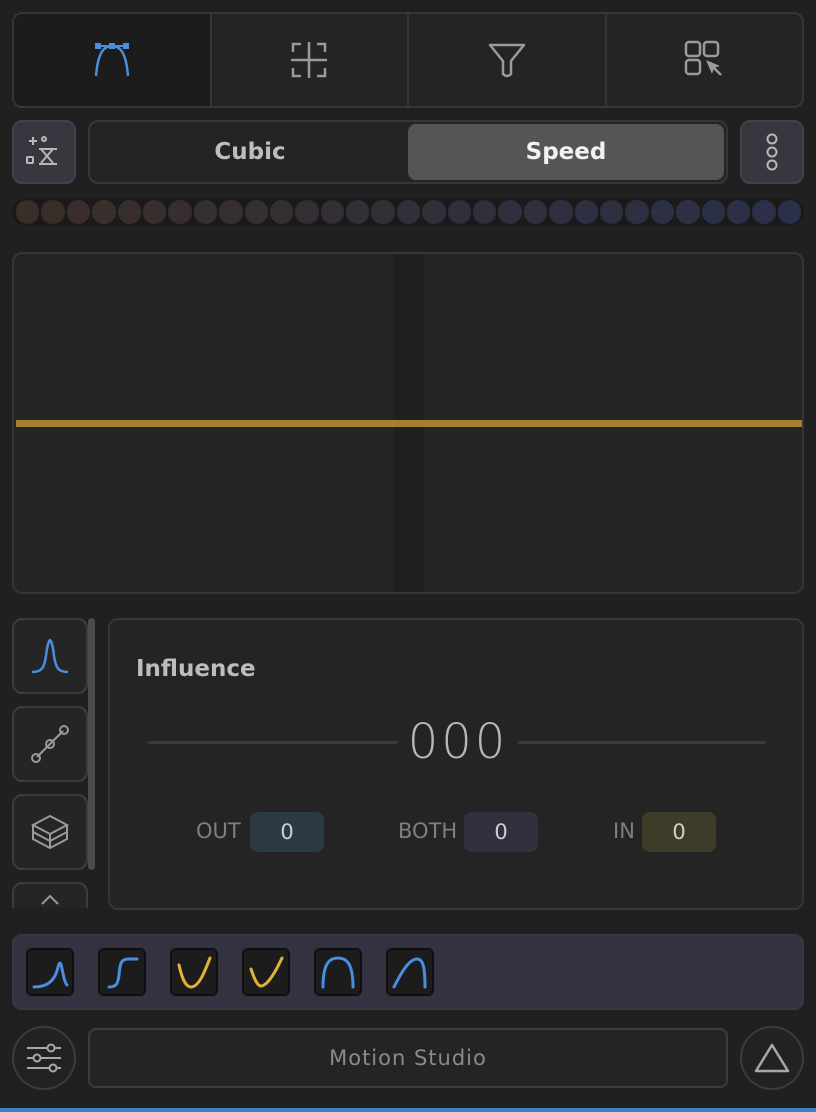 Image resolution: width=816 pixels, height=1112 pixels. What do you see at coordinates (218, 831) in the screenshot?
I see `out-label: OUT` at bounding box center [218, 831].